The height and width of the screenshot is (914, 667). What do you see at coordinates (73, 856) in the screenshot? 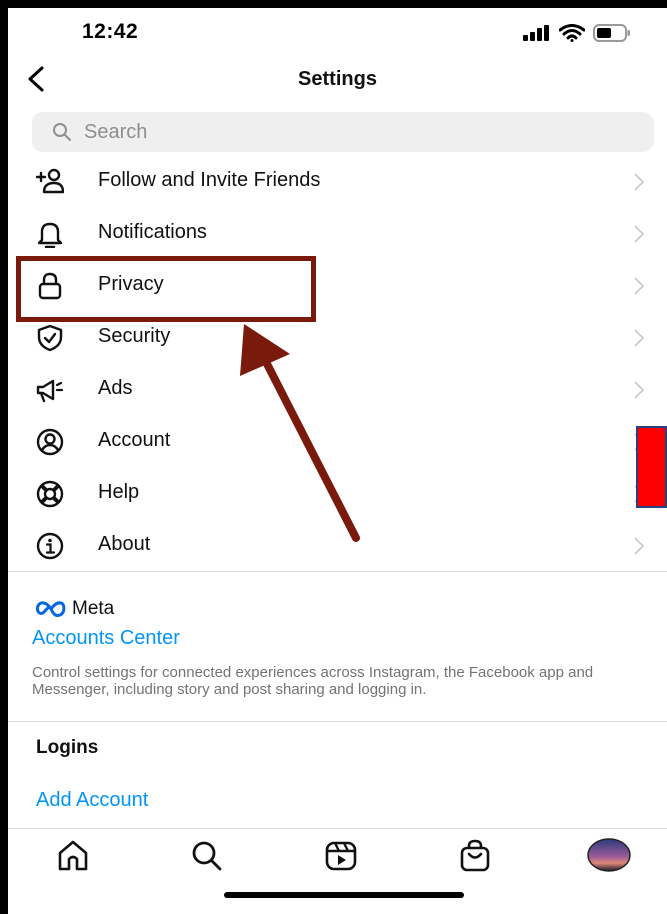
I see `home-icon` at bounding box center [73, 856].